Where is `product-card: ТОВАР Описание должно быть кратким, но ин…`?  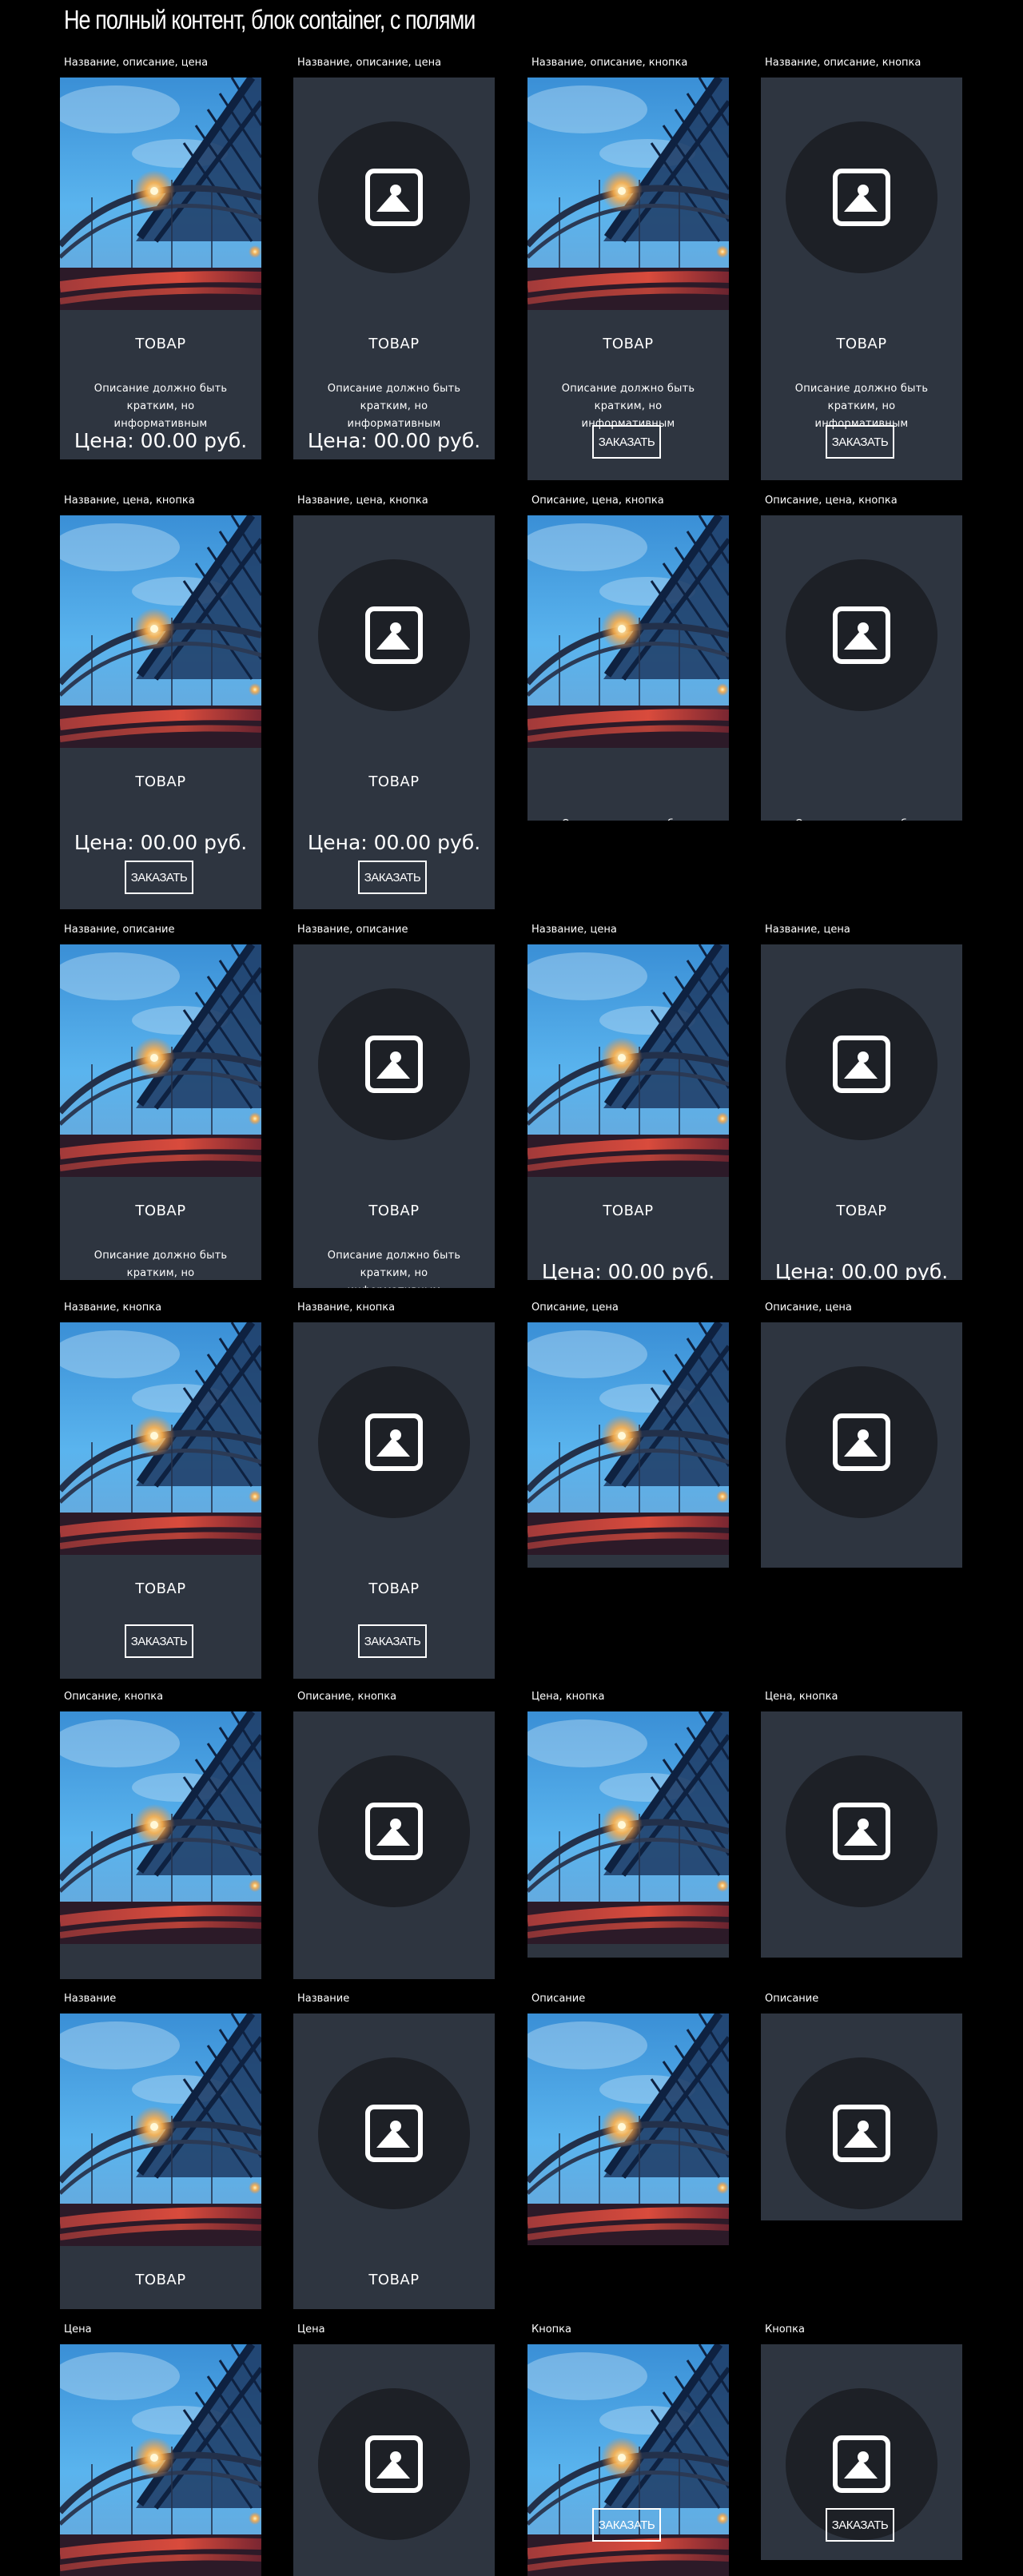 product-card: ТОВАР Описание должно быть кратким, но ин… is located at coordinates (394, 1116).